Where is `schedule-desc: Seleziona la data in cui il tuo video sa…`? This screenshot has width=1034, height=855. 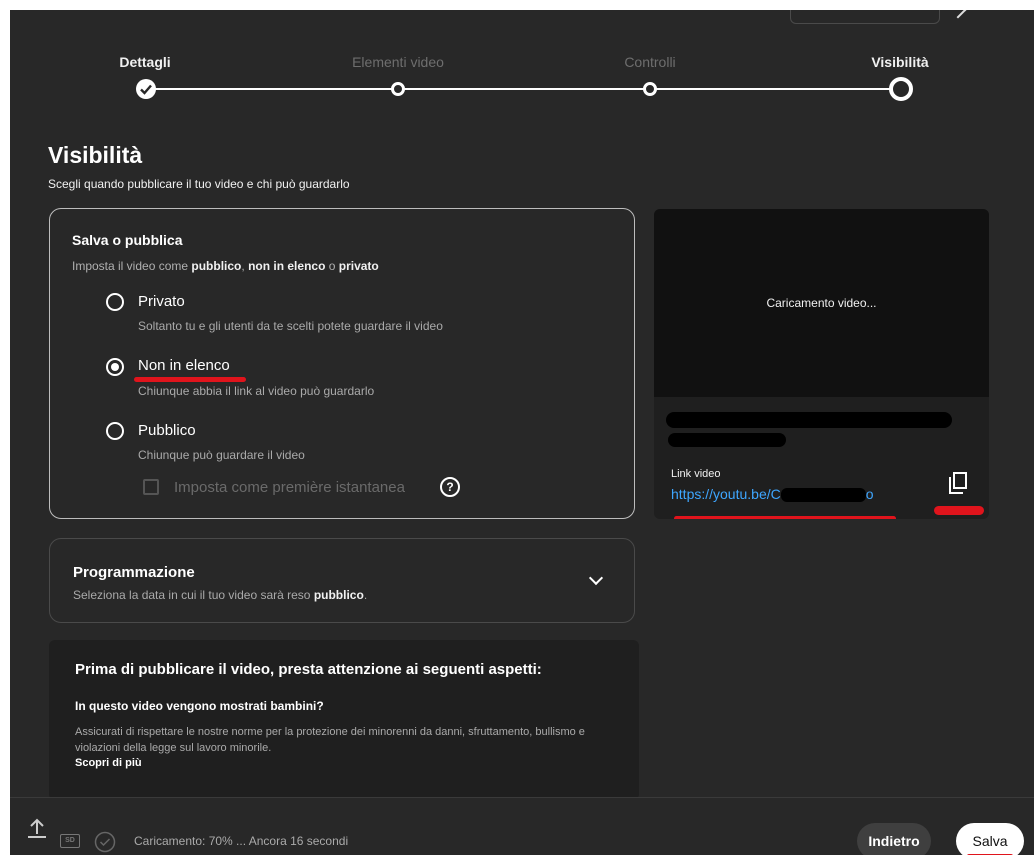 schedule-desc: Seleziona la data in cui il tuo video sa… is located at coordinates (220, 595).